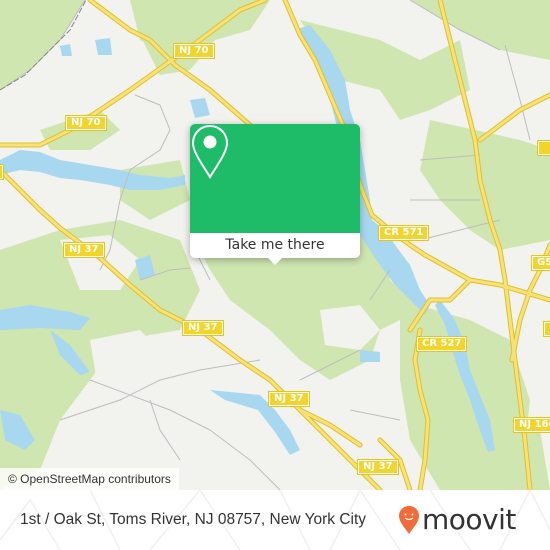  Describe the element at coordinates (275, 178) in the screenshot. I see `popup-header` at that location.